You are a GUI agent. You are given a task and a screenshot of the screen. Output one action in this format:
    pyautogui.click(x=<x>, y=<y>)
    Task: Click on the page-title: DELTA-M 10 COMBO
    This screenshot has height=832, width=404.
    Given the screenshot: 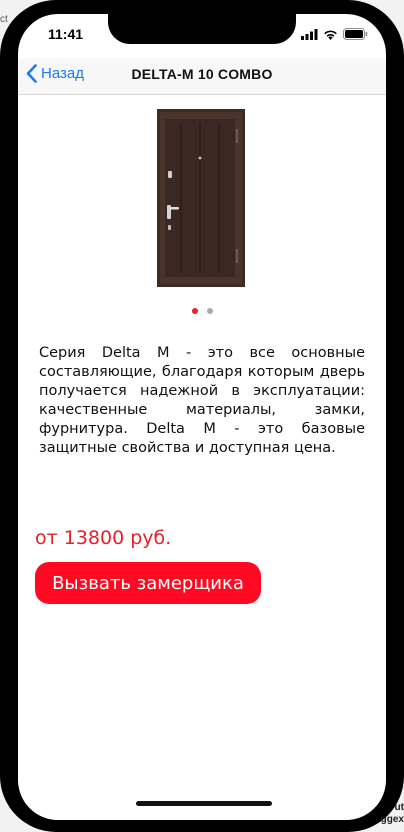 What is the action you would take?
    pyautogui.click(x=202, y=74)
    